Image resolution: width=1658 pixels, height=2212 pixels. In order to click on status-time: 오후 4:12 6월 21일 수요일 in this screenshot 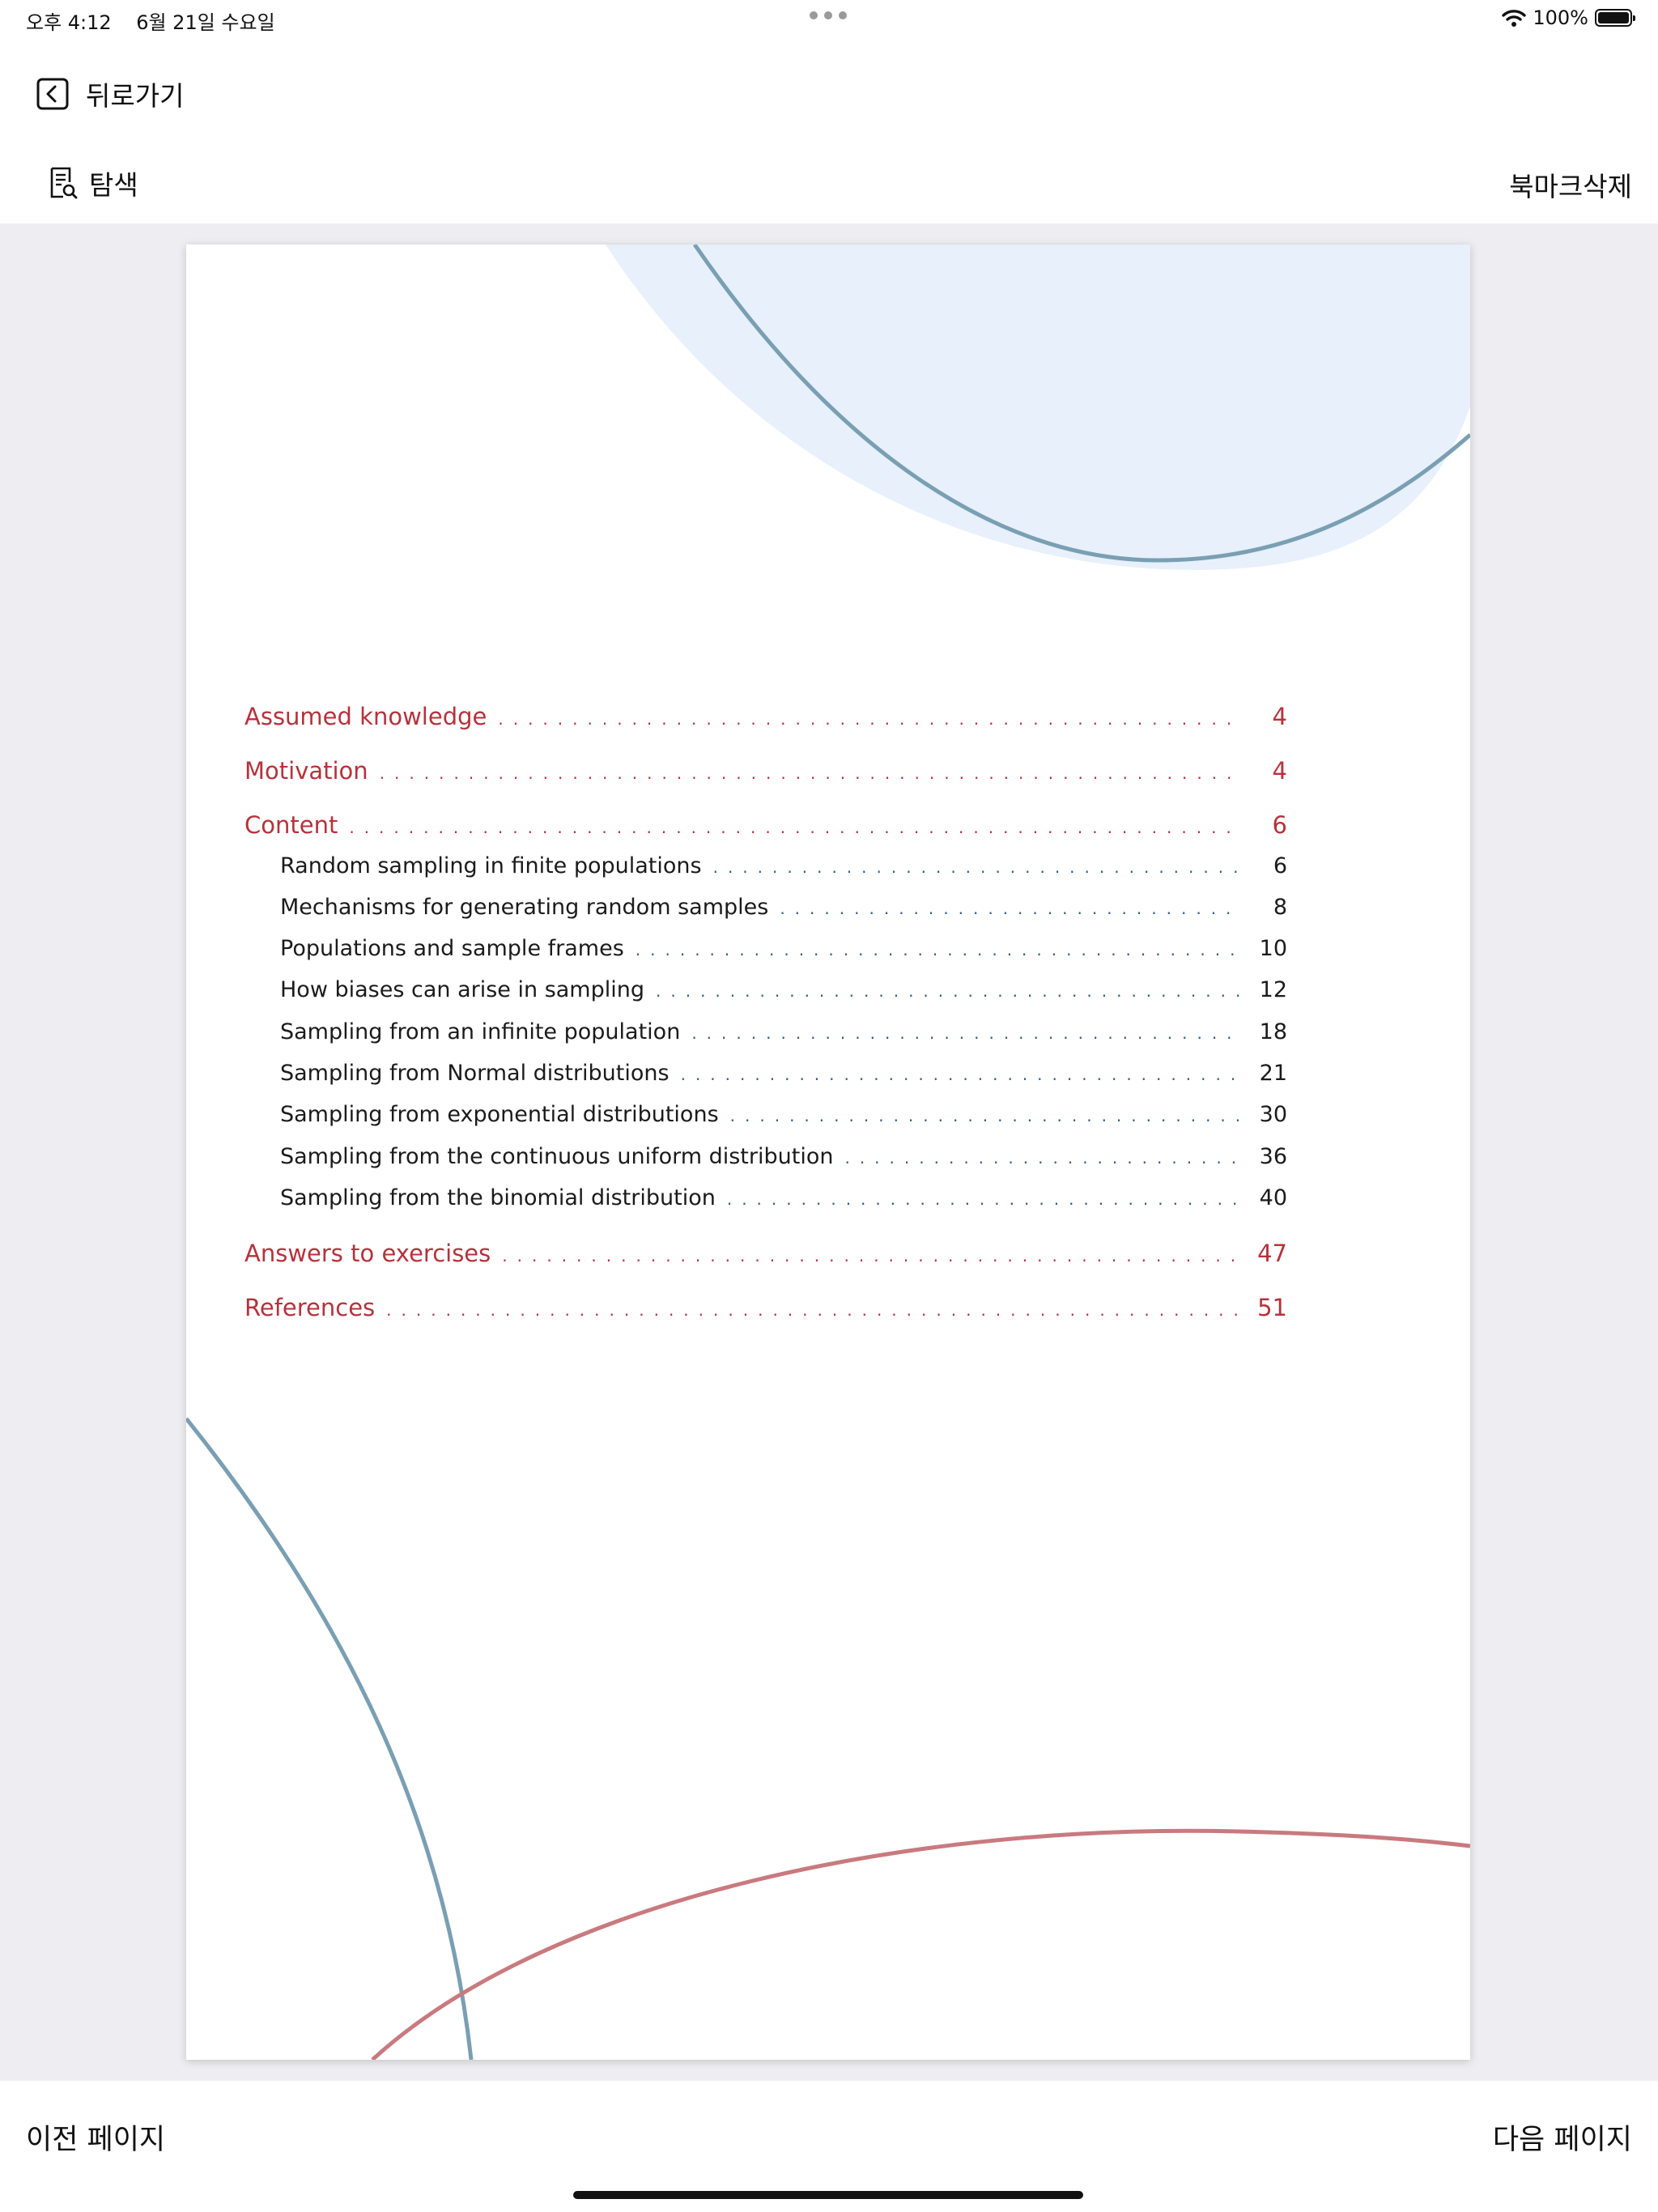, I will do `click(150, 21)`.